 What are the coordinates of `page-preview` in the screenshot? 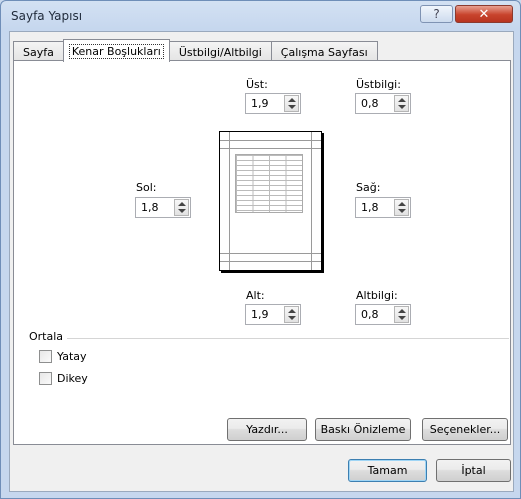 It's located at (270, 201).